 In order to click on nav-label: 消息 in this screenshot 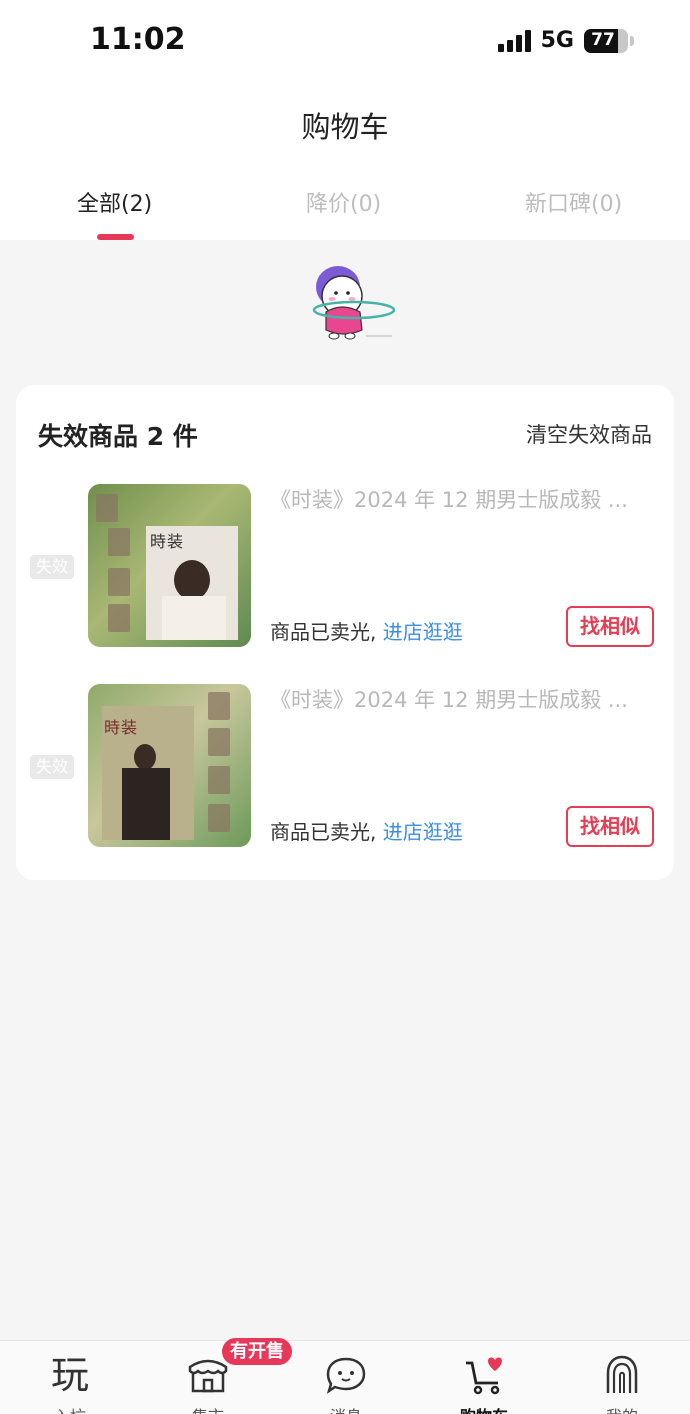, I will do `click(346, 1408)`.